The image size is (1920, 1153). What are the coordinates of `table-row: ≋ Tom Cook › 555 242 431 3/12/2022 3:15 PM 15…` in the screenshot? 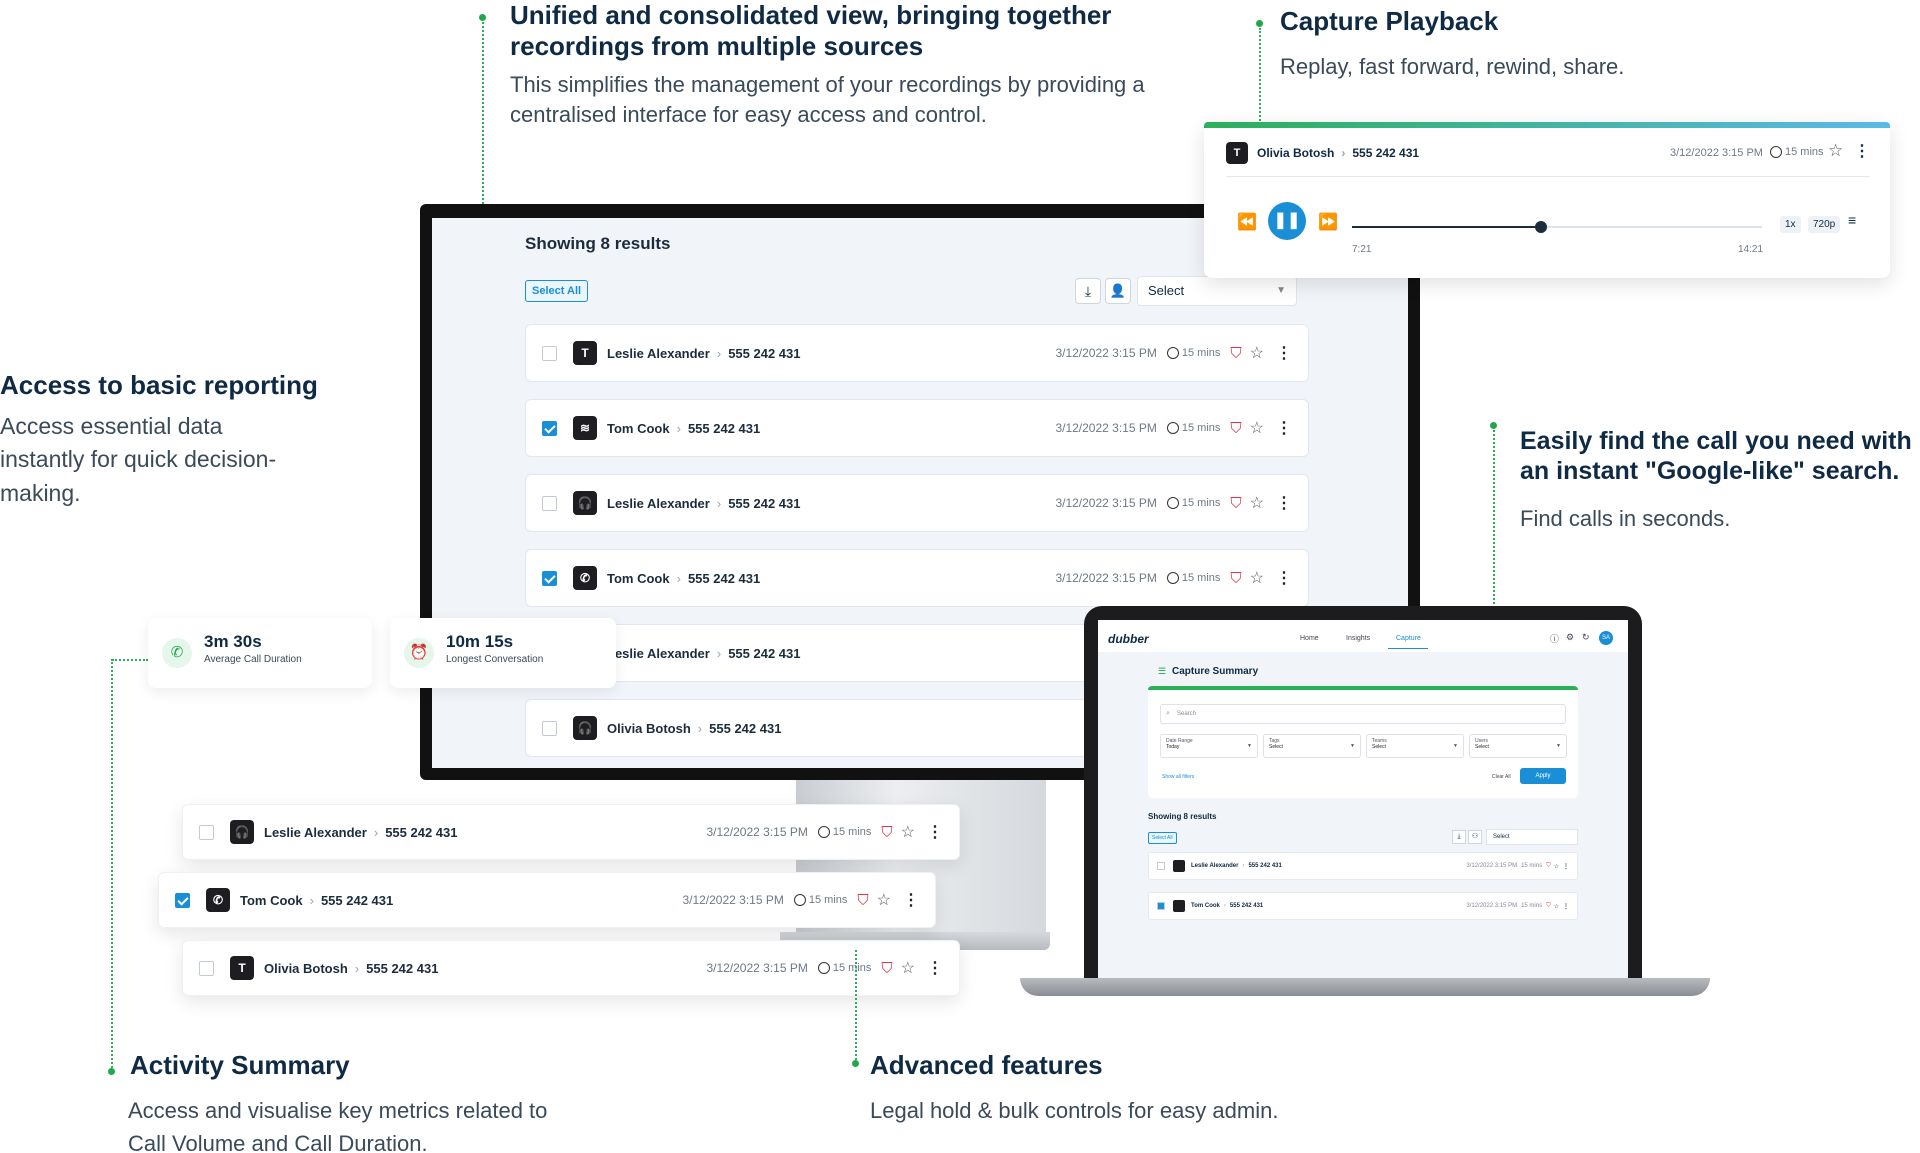 It's located at (917, 428).